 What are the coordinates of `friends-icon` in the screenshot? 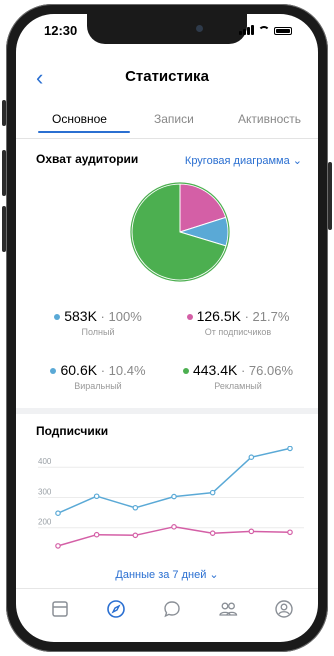 It's located at (228, 609).